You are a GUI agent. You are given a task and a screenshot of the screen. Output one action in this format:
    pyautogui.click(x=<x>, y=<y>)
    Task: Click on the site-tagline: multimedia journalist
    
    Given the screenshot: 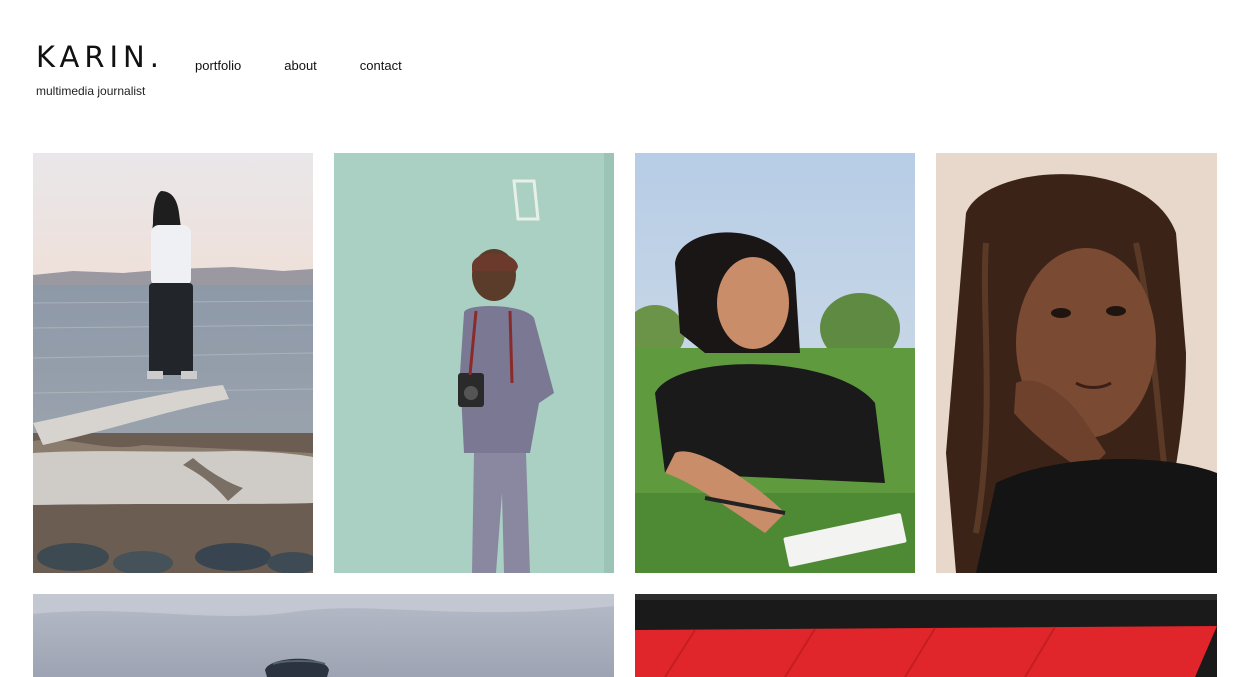 What is the action you would take?
    pyautogui.click(x=91, y=91)
    